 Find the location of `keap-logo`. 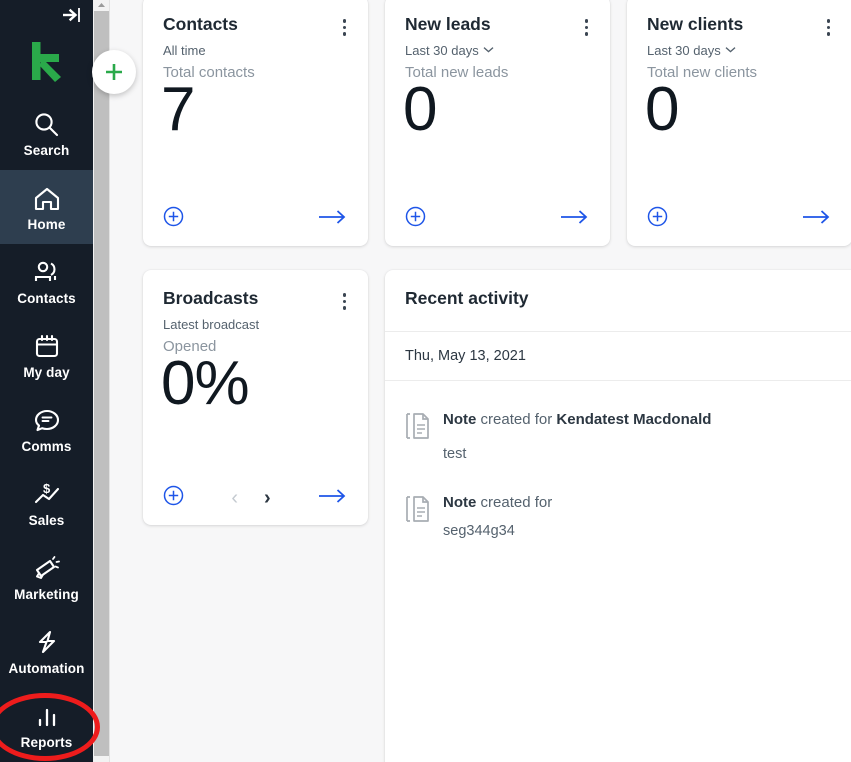

keap-logo is located at coordinates (46, 61).